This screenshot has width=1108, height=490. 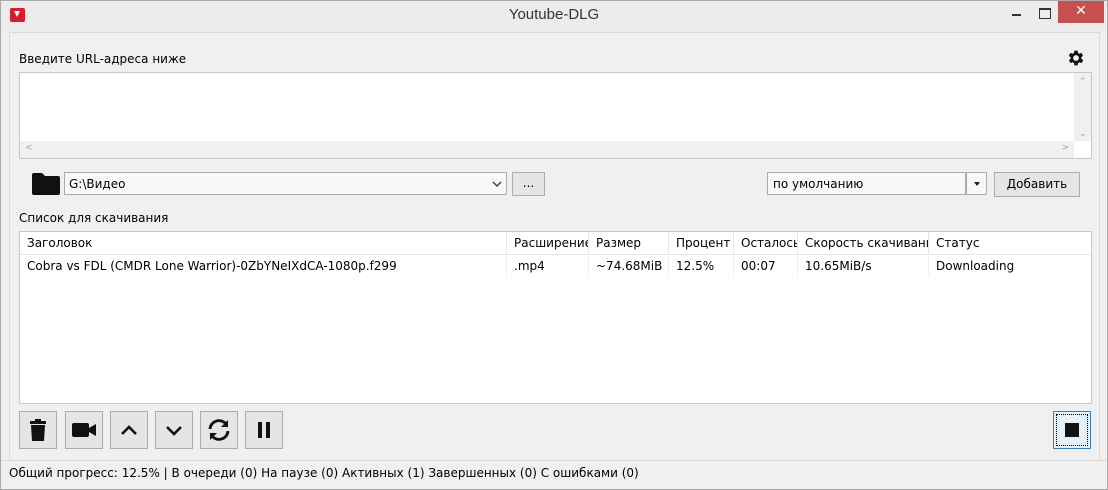 I want to click on pause-button, so click(x=264, y=430).